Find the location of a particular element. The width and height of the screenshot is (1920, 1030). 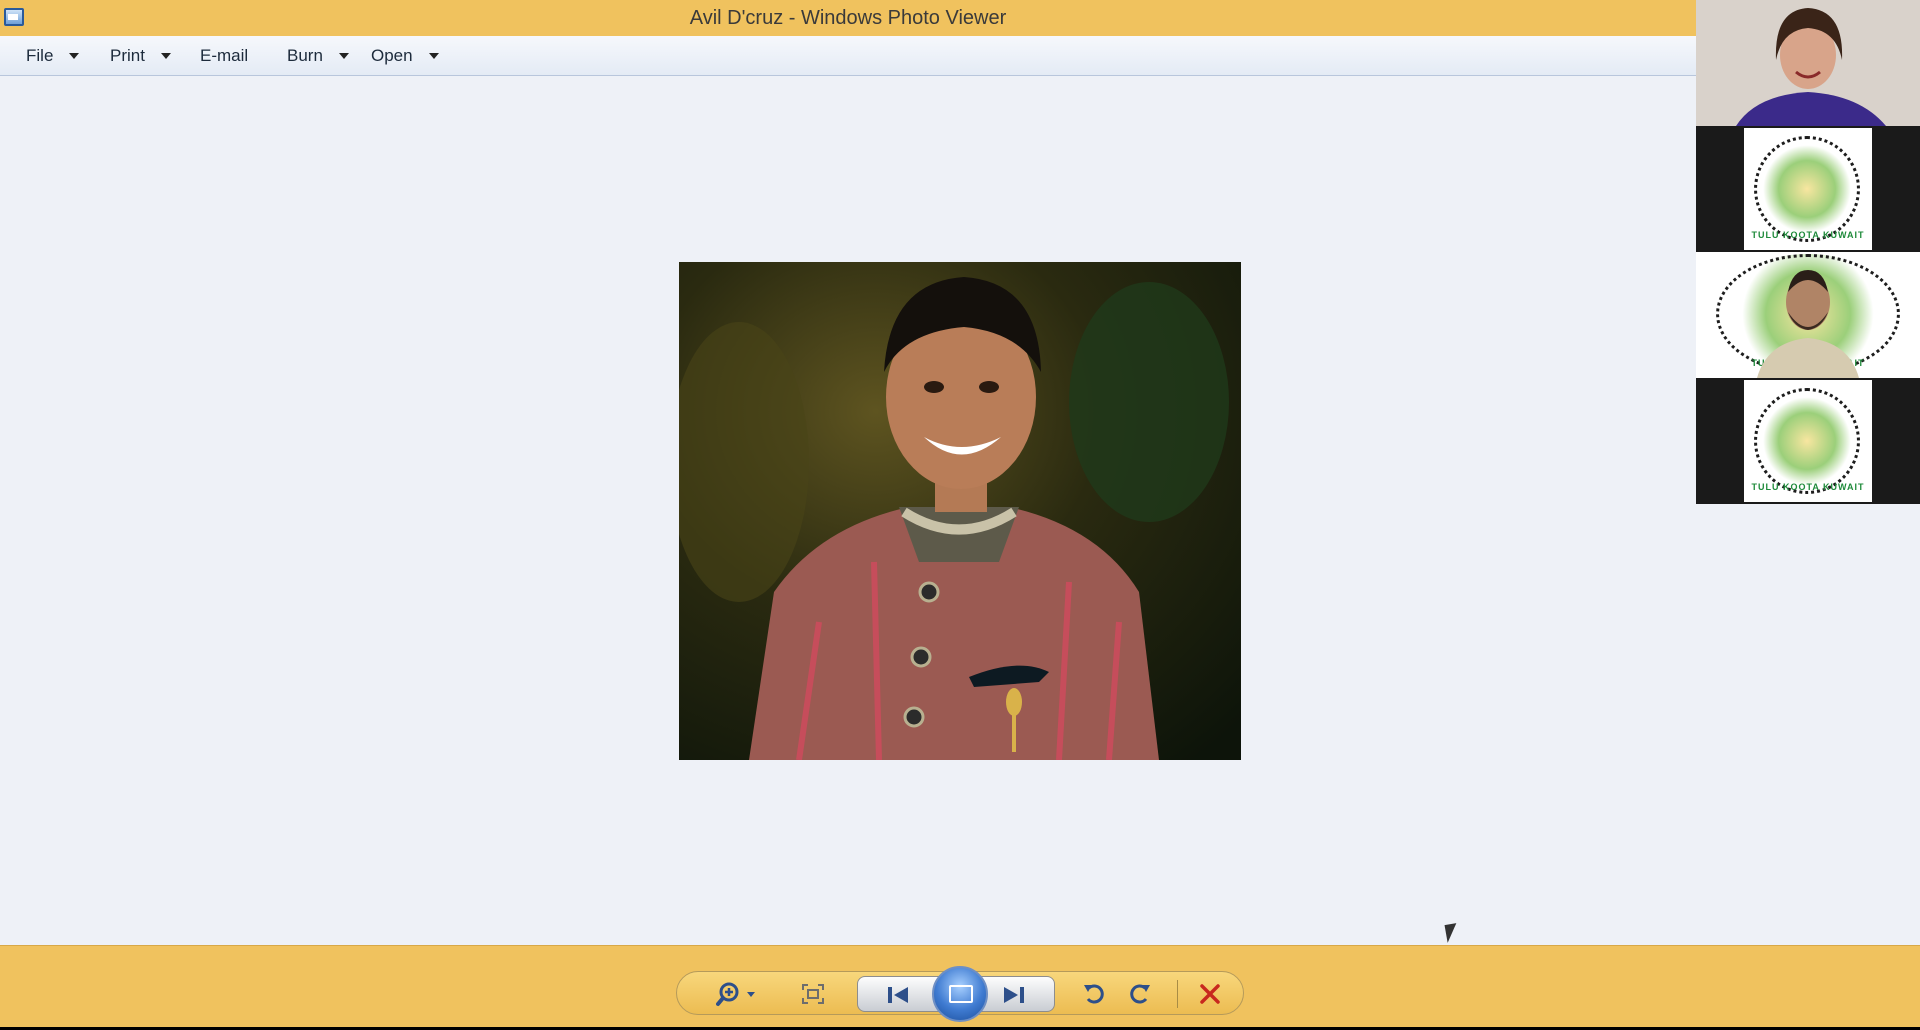

menu-print: Print is located at coordinates (140, 56).